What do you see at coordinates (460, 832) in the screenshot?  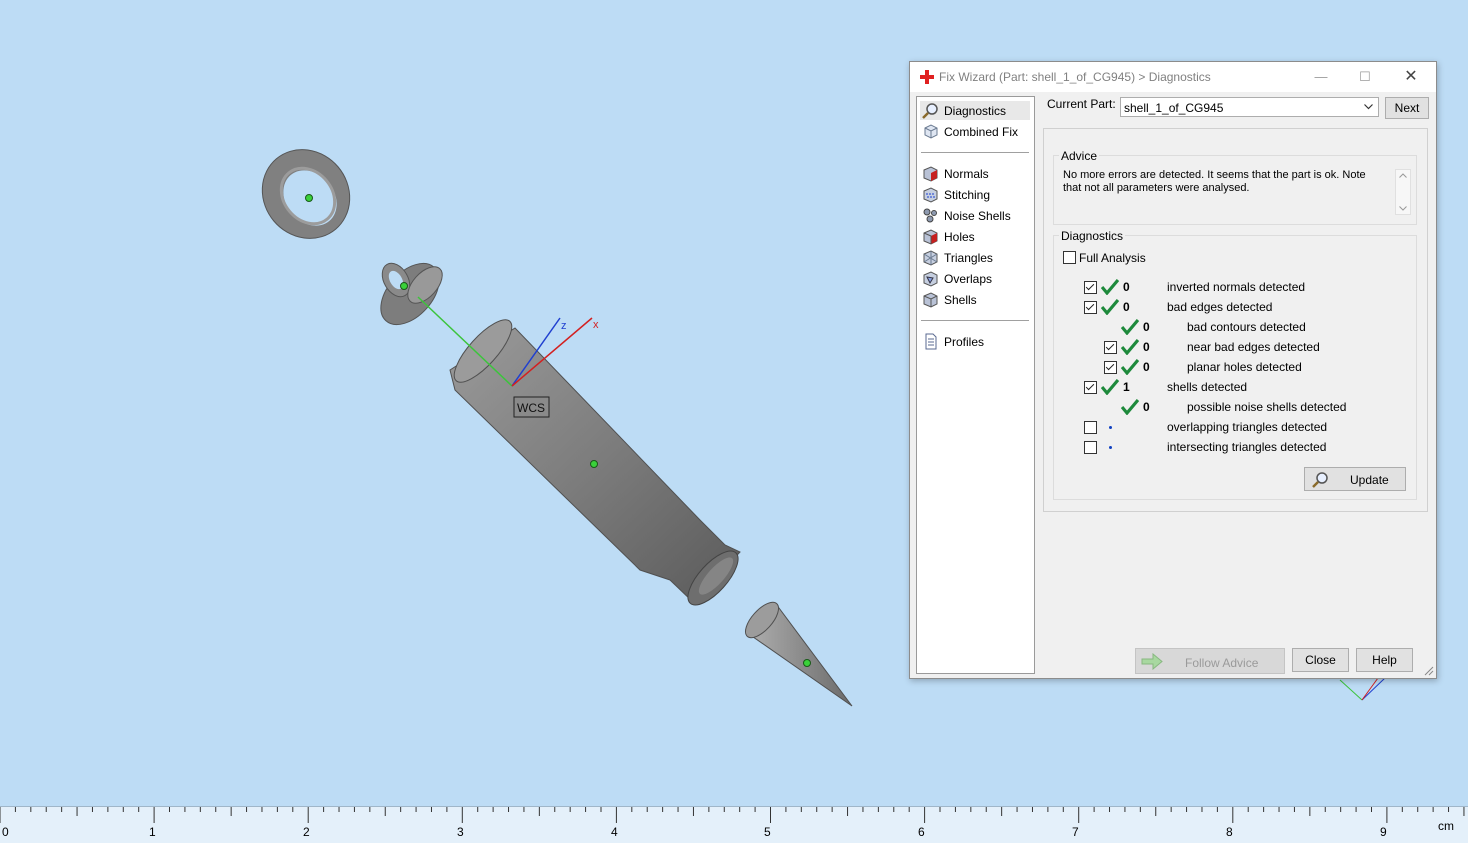 I see `ruler-label: 3` at bounding box center [460, 832].